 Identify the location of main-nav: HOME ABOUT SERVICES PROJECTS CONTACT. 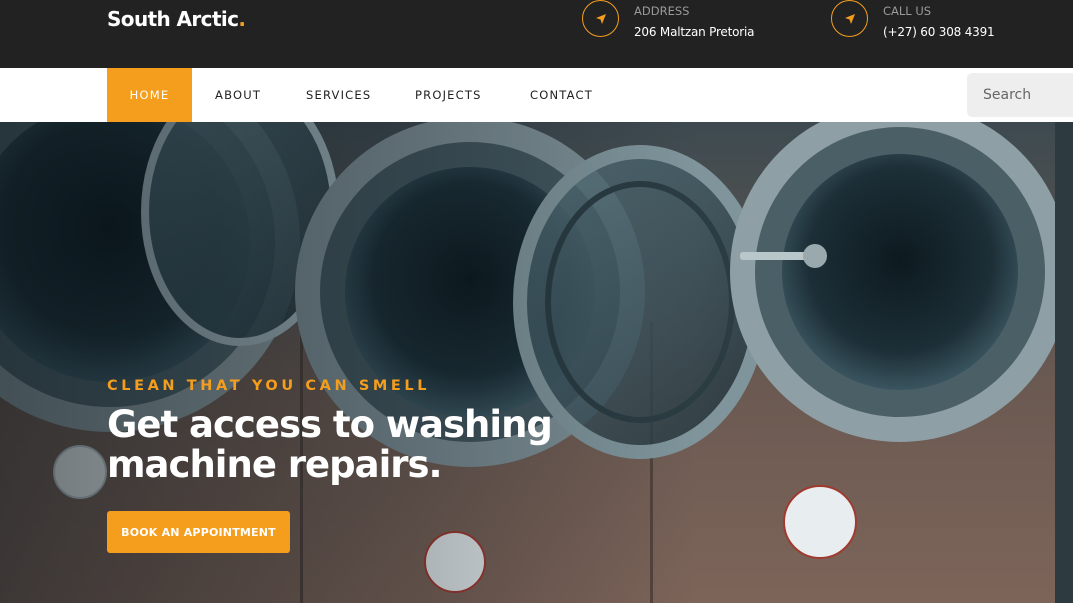
(536, 95).